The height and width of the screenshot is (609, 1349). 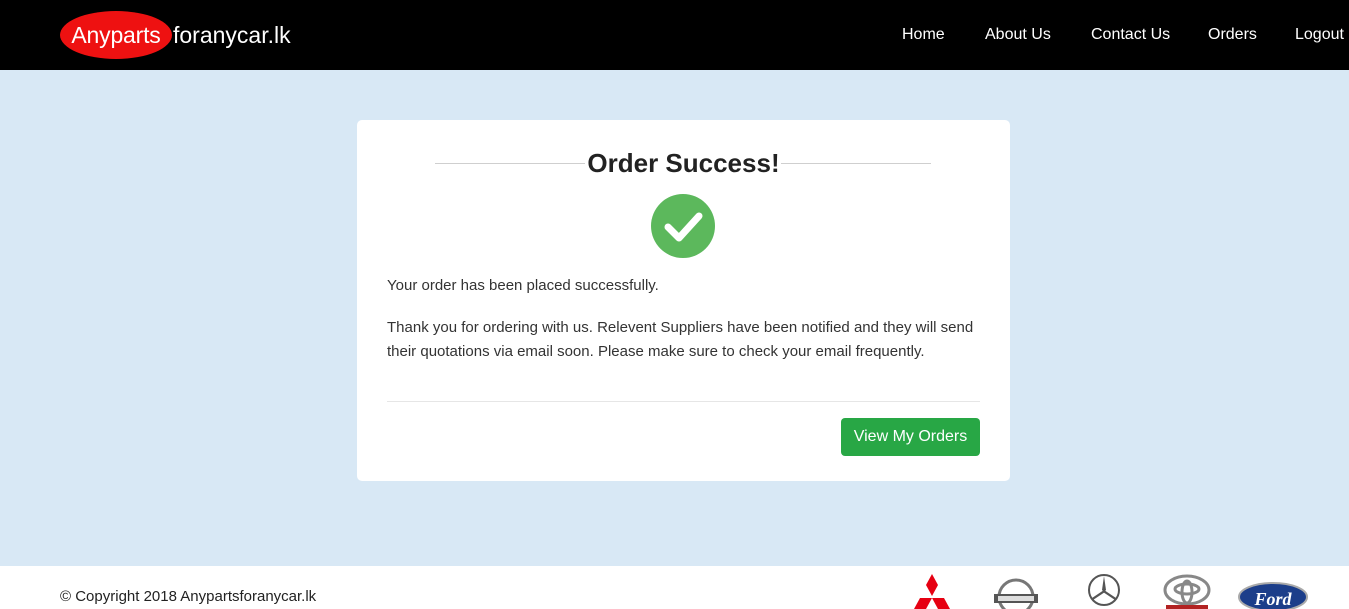 What do you see at coordinates (932, 591) in the screenshot?
I see `mitsubishi-logo` at bounding box center [932, 591].